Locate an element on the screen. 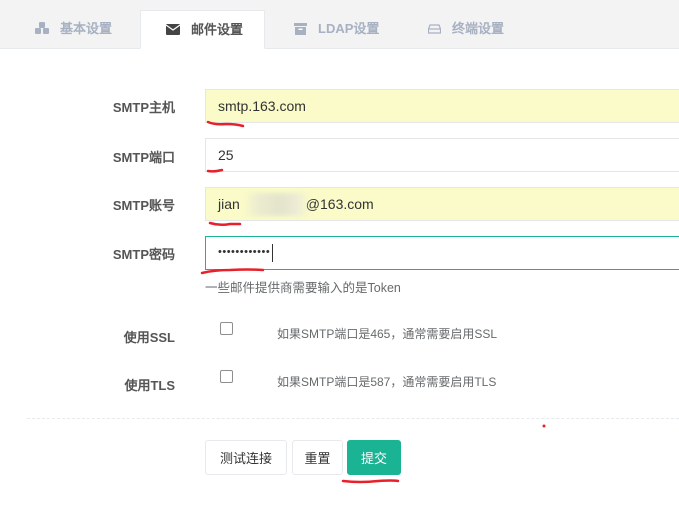 The height and width of the screenshot is (506, 679). underline-host is located at coordinates (225, 124).